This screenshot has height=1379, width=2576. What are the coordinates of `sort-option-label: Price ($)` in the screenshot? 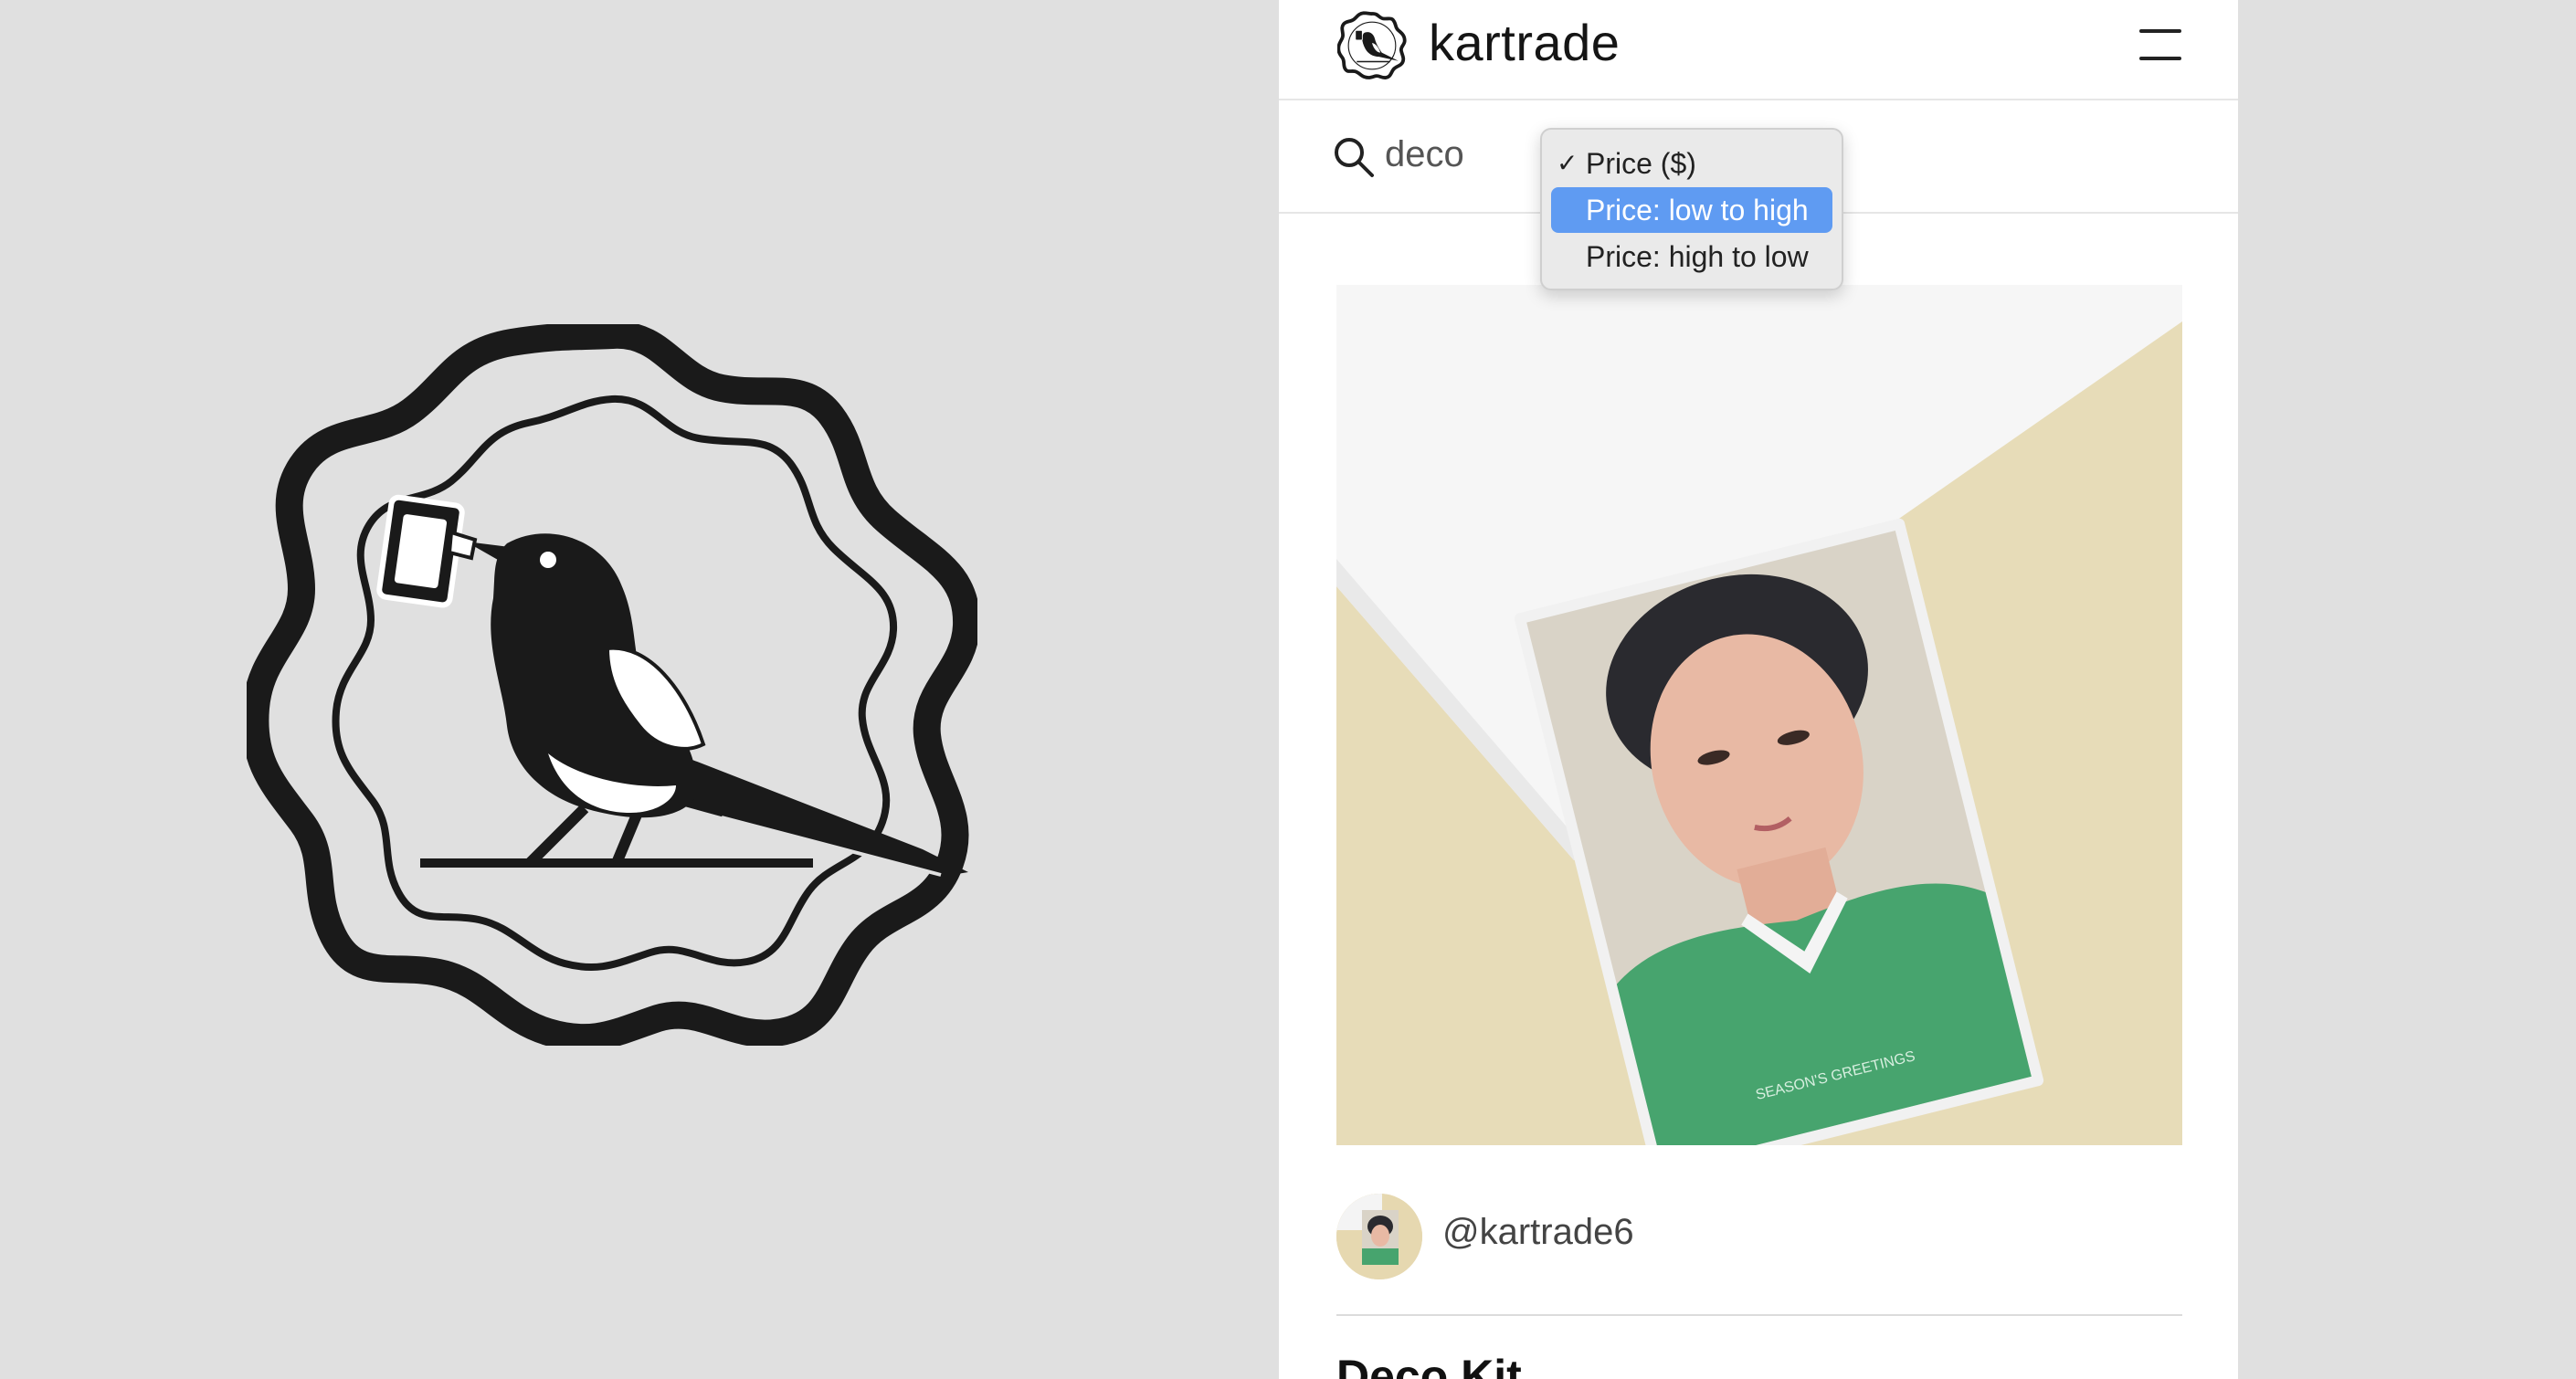 It's located at (1641, 163).